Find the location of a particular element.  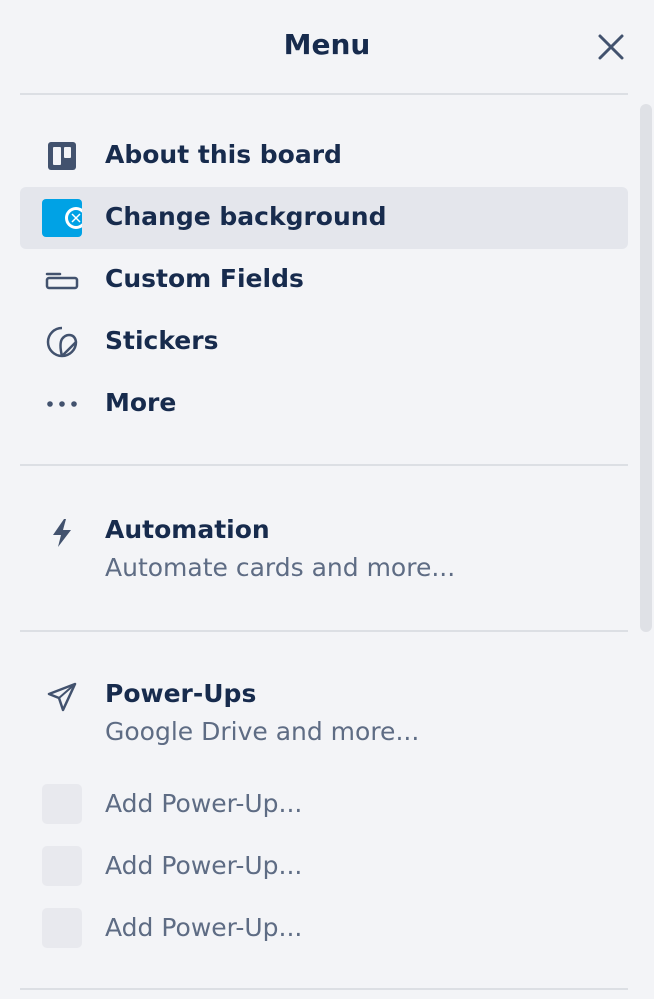

menu-item-change-background: Change background is located at coordinates (324, 218).